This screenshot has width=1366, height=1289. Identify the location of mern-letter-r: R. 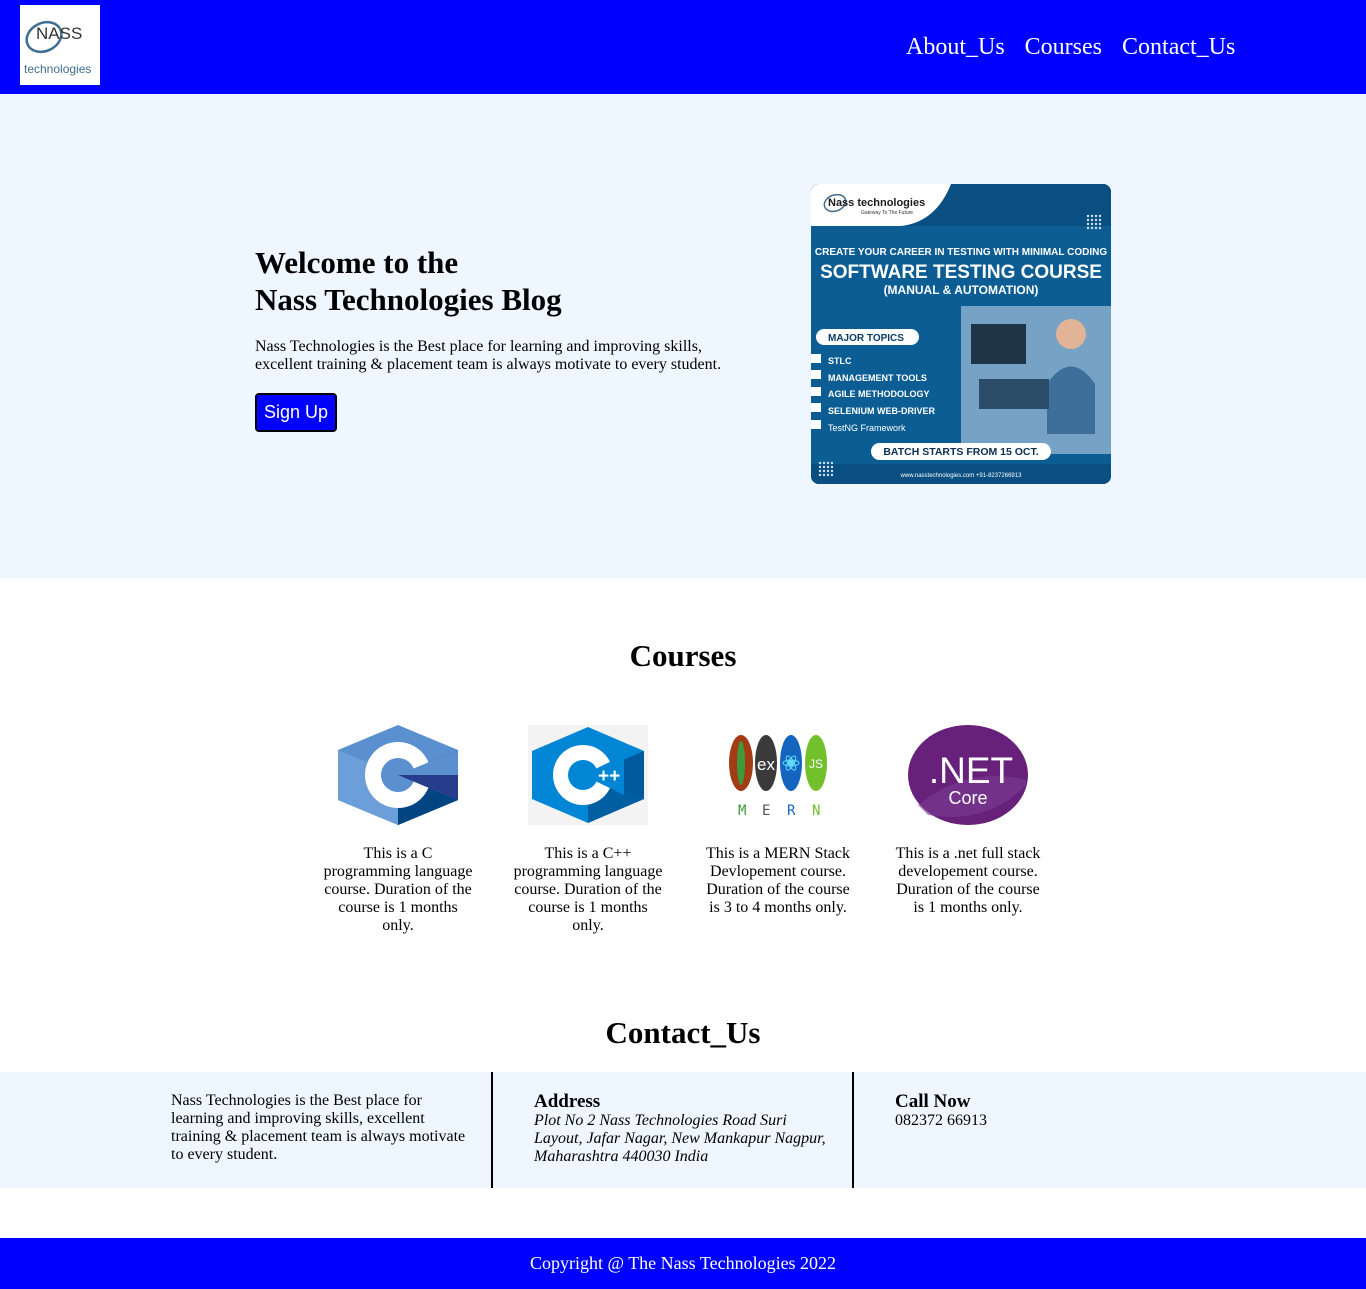
(791, 811).